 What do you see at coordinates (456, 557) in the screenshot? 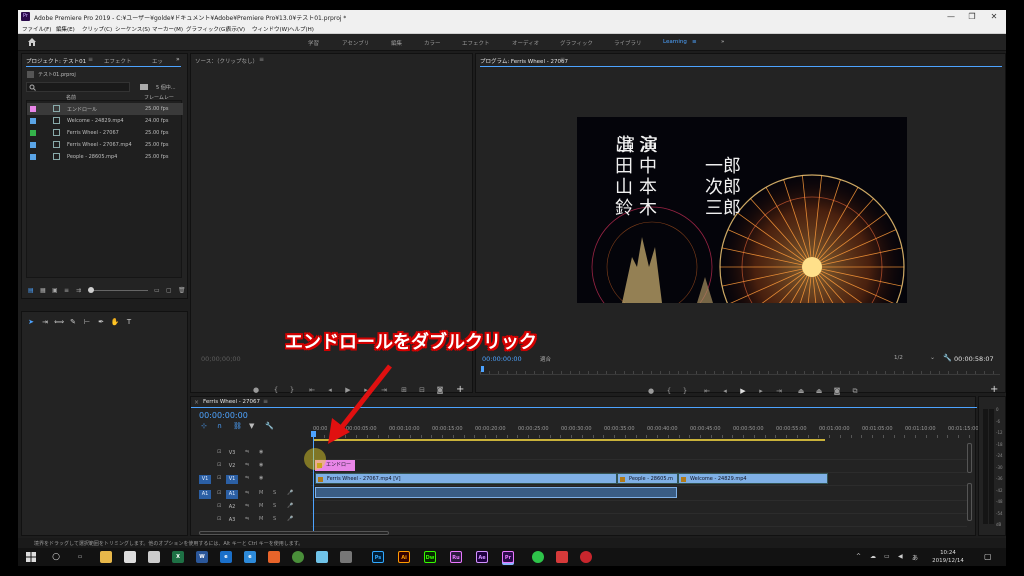
I see `taskbar-app-ru-icon: Ru` at bounding box center [456, 557].